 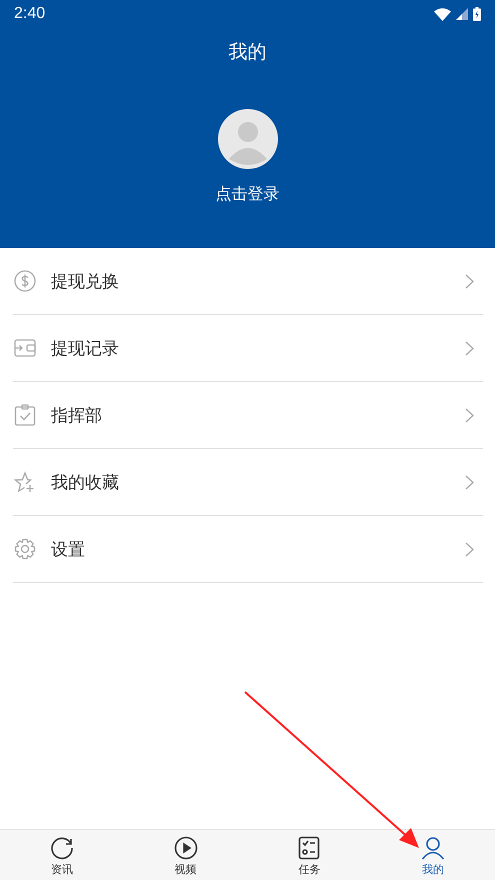 What do you see at coordinates (68, 549) in the screenshot?
I see `menu-label: 设置` at bounding box center [68, 549].